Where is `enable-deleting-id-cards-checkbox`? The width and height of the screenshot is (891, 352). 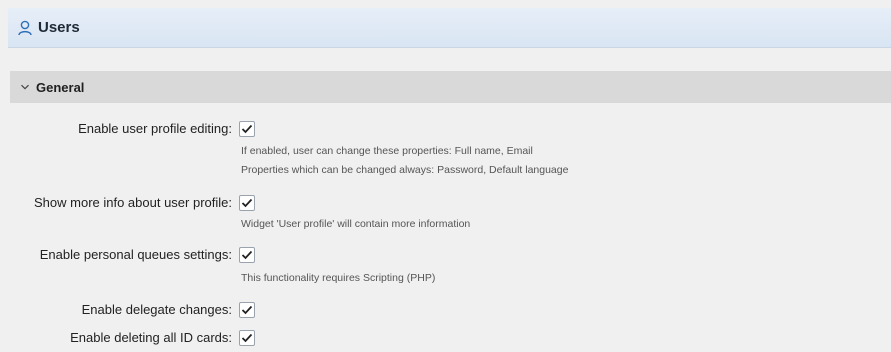 enable-deleting-id-cards-checkbox is located at coordinates (247, 338).